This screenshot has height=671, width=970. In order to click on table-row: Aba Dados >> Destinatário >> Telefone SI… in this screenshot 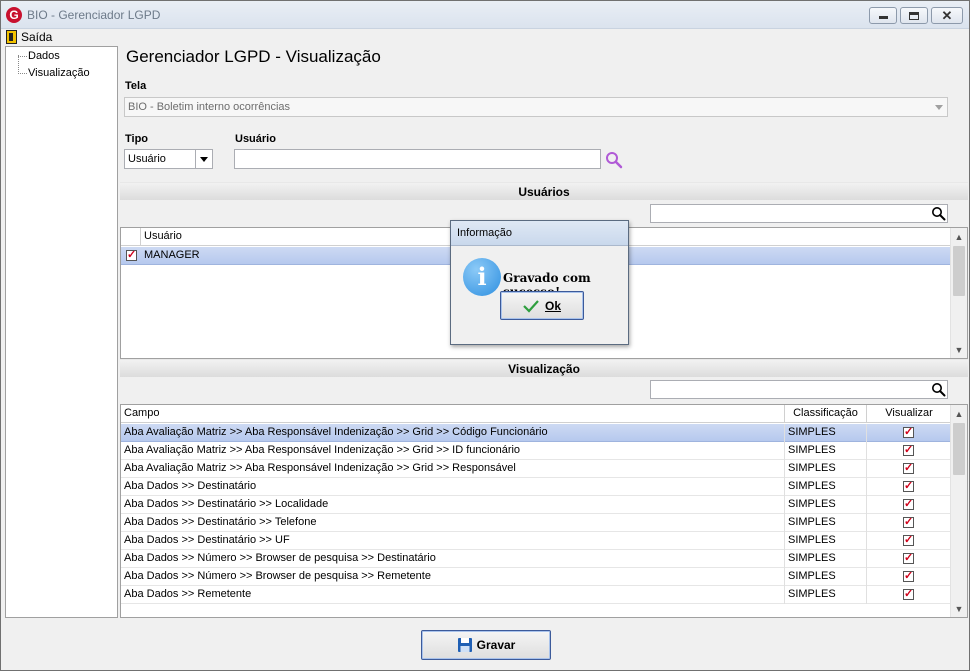, I will do `click(536, 523)`.